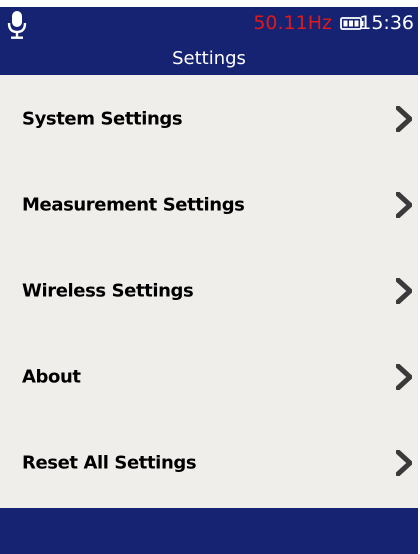 This screenshot has width=420, height=554. I want to click on frequency-readout: 50.11Hz, so click(292, 23).